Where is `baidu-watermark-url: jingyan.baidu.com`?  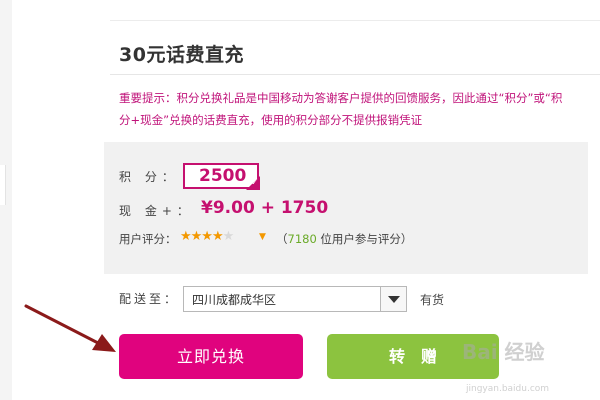 baidu-watermark-url: jingyan.baidu.com is located at coordinates (508, 389).